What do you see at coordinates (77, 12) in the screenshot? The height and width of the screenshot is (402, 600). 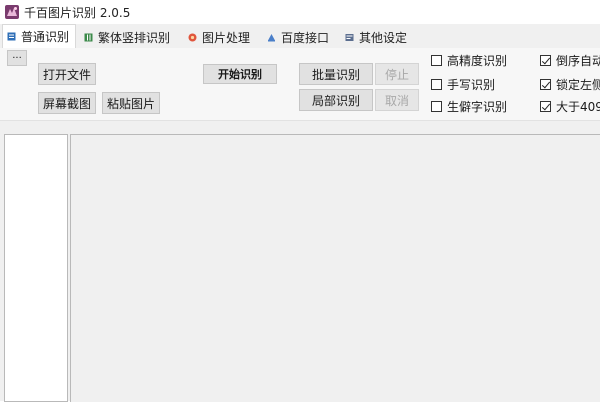 I see `window-title: 千百图片识别 2.0.5` at bounding box center [77, 12].